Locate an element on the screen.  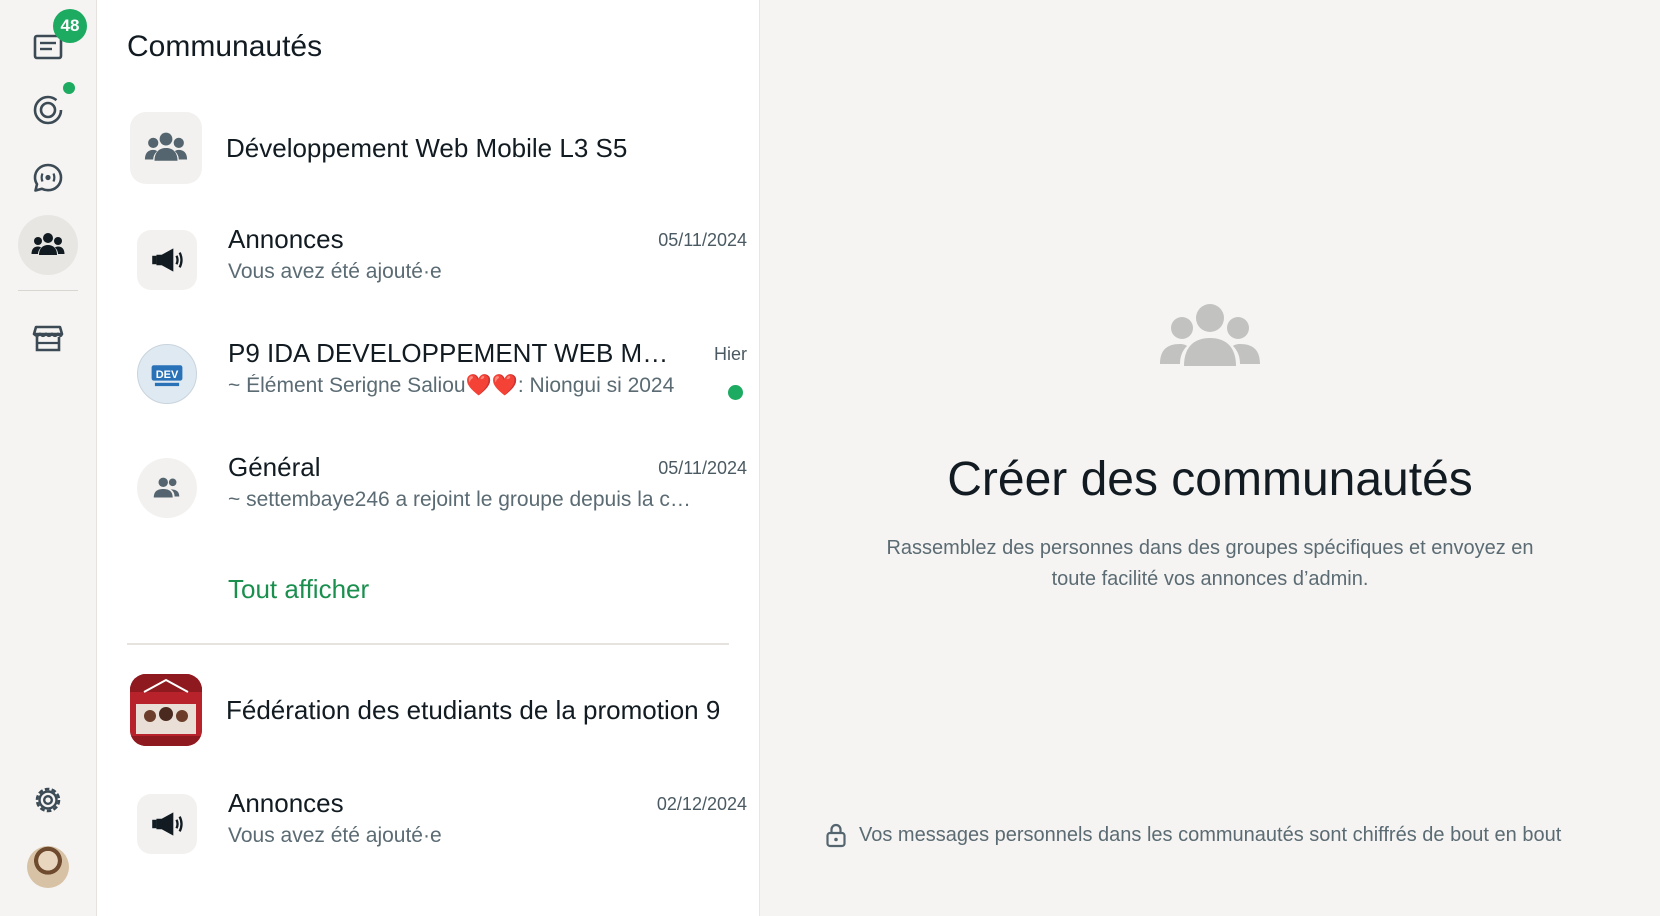
store-icon is located at coordinates (48, 338).